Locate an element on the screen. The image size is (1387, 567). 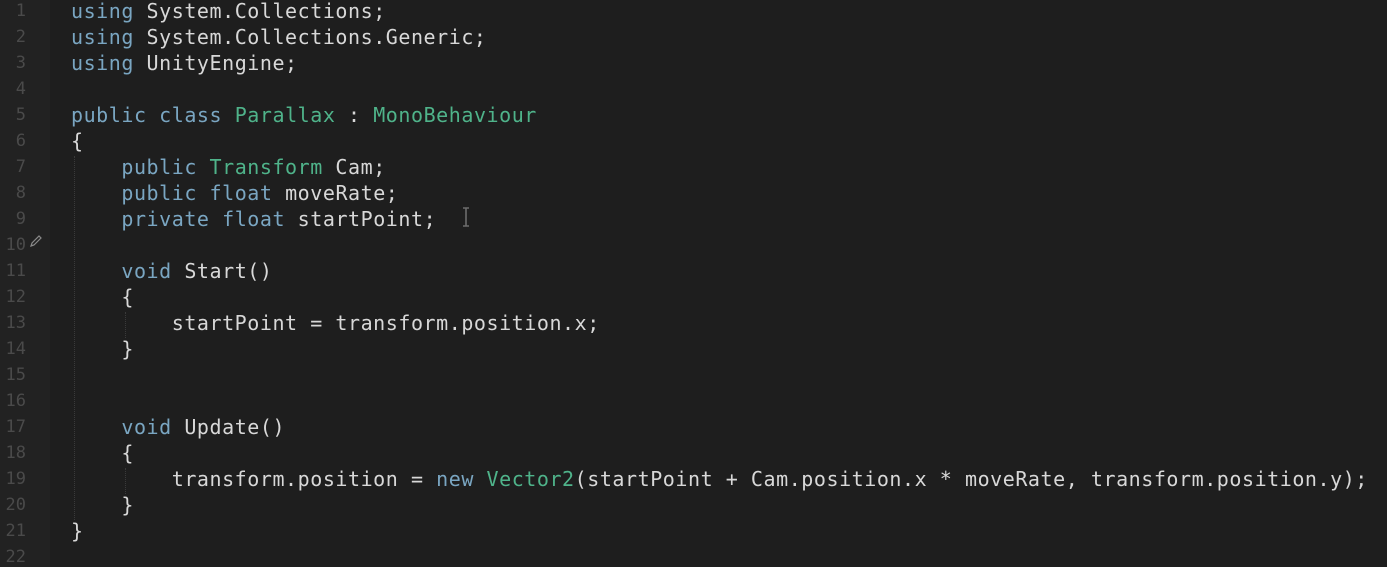
code-line: 1 using System.Collections; is located at coordinates (693, 12).